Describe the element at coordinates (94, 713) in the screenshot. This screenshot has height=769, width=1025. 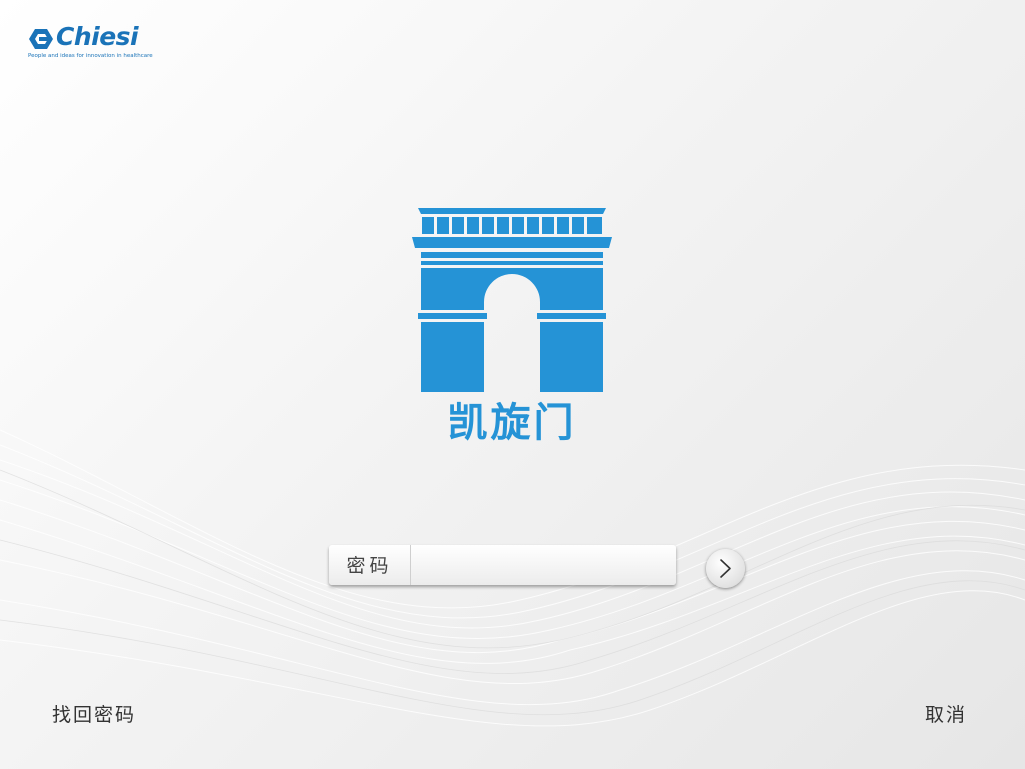
I see `forgot-password-link: 找回密码` at that location.